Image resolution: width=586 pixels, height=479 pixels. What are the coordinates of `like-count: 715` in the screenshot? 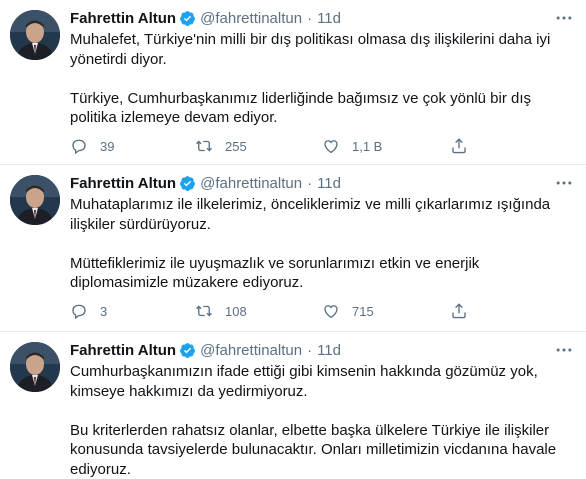 It's located at (363, 311).